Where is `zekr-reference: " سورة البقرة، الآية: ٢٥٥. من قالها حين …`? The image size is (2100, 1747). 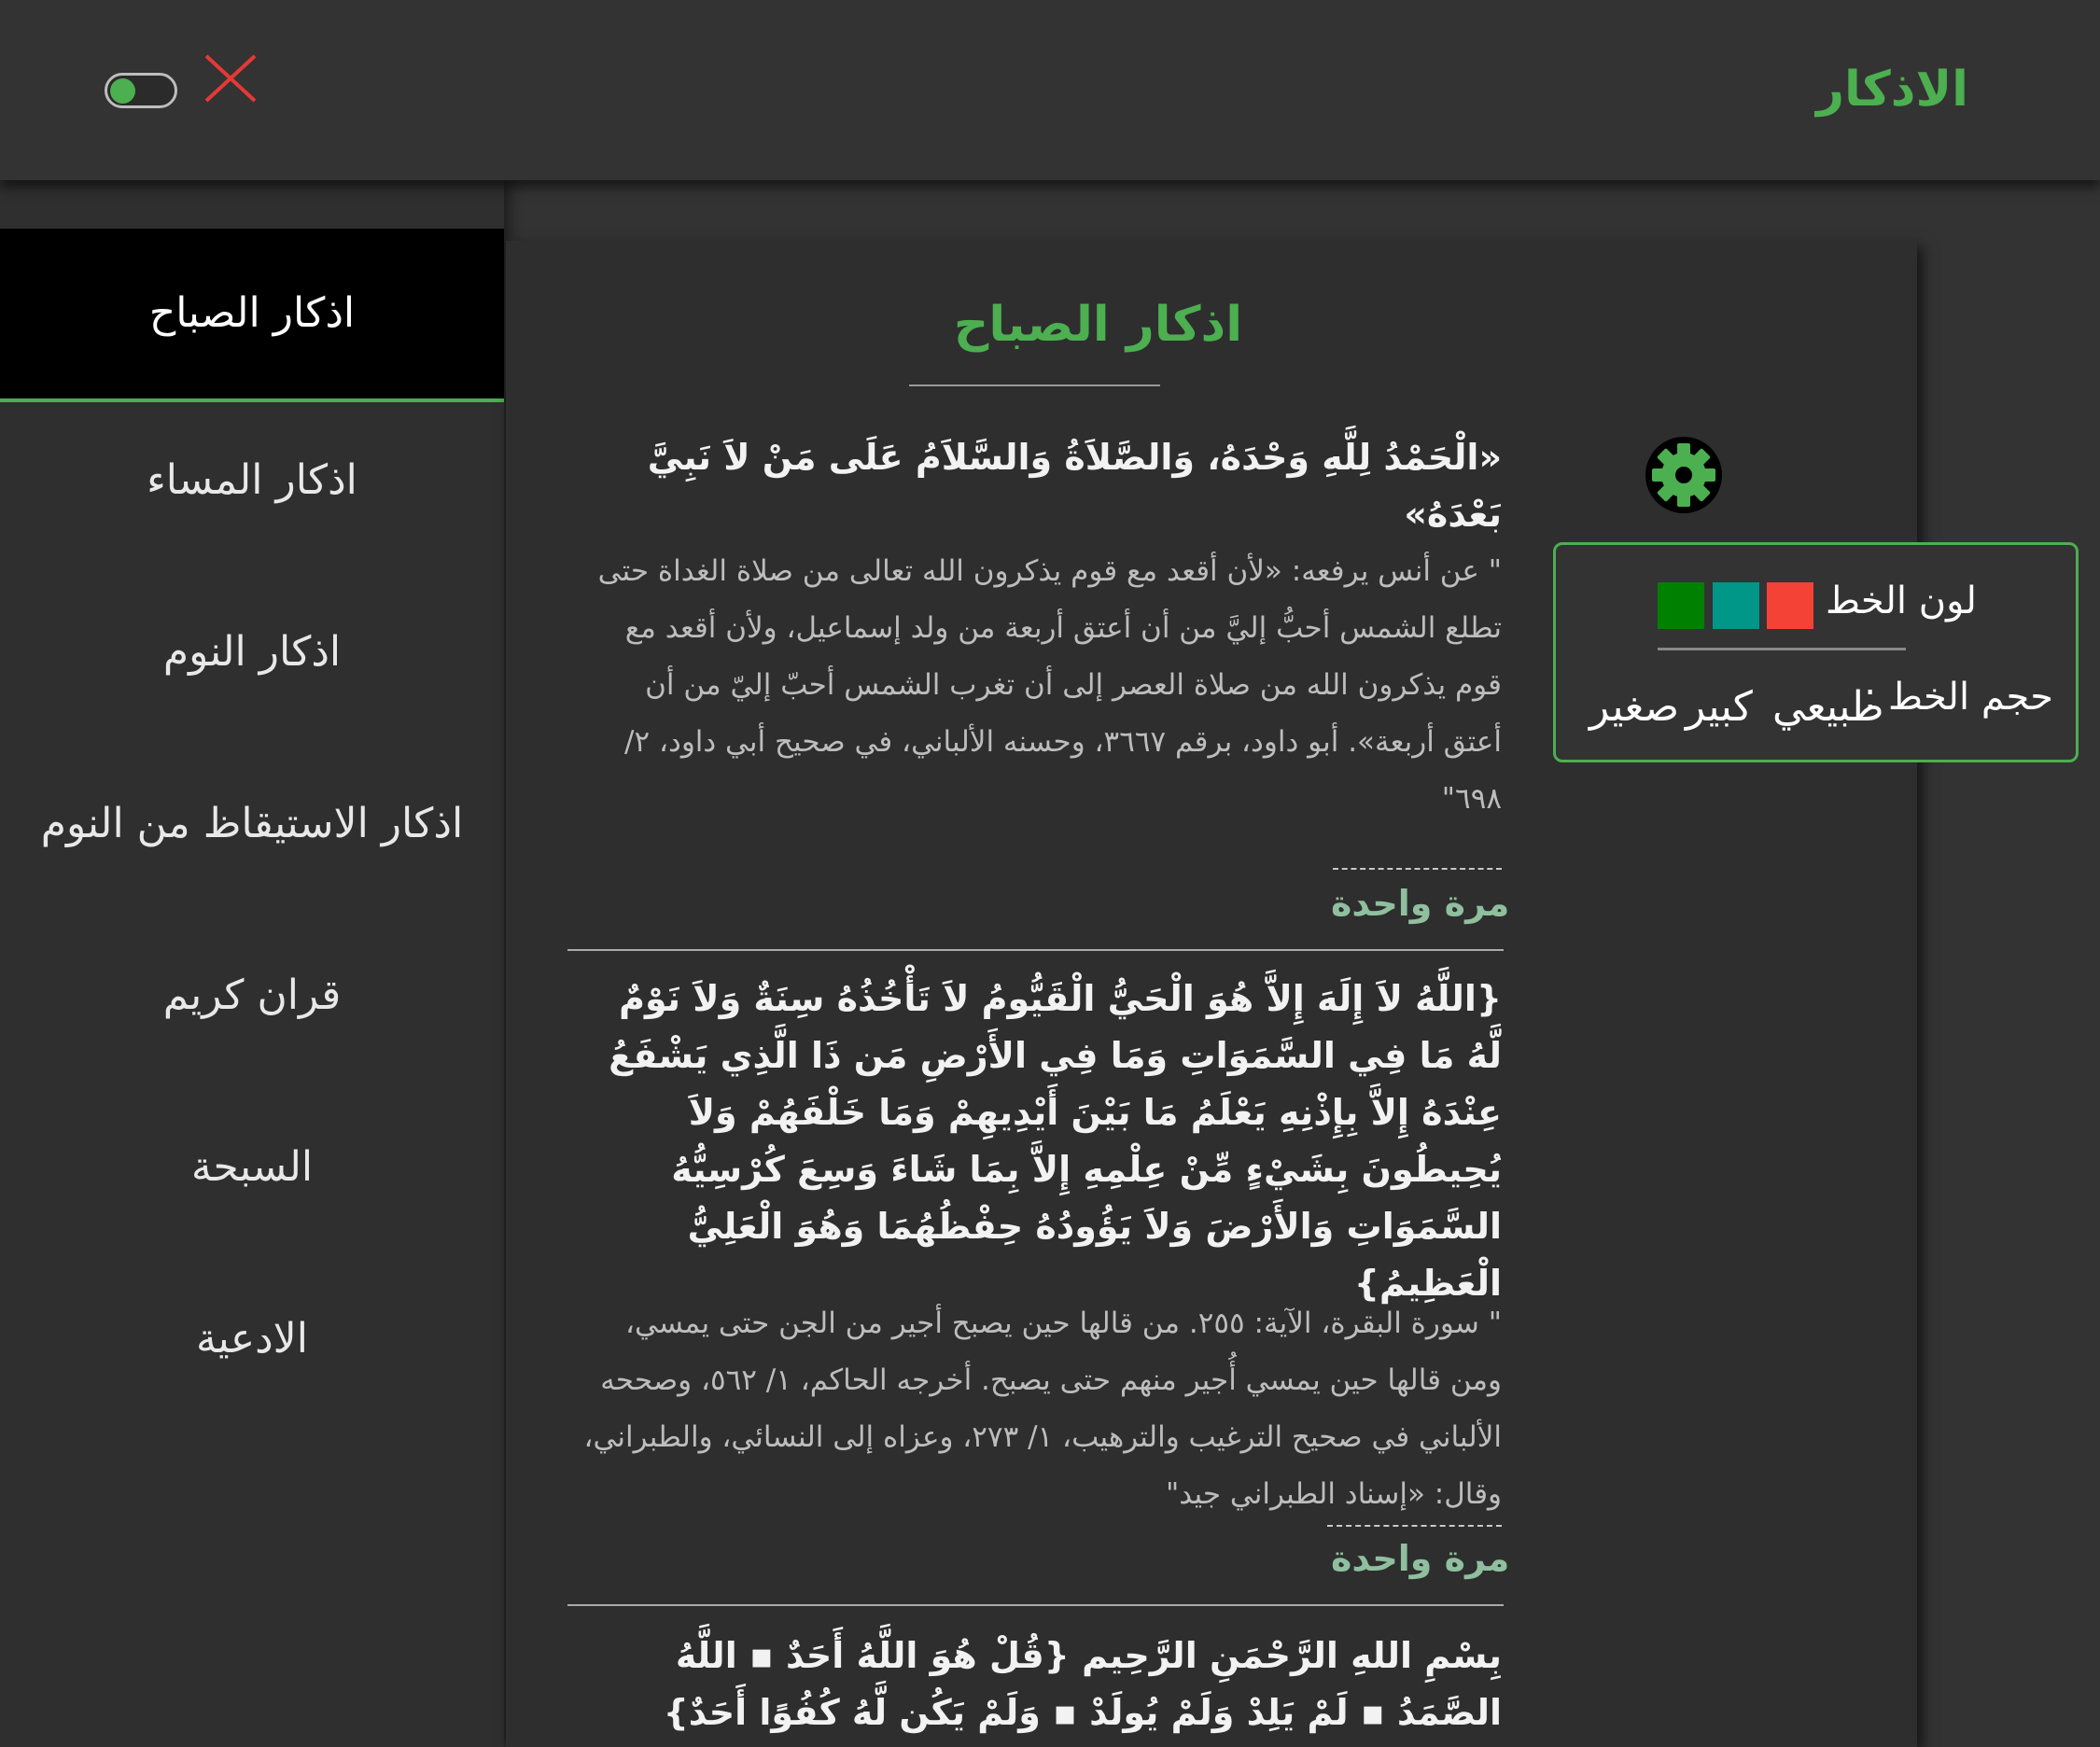 zekr-reference: " سورة البقرة، الآية: ٢٥٥. من قالها حين … is located at coordinates (1042, 1409).